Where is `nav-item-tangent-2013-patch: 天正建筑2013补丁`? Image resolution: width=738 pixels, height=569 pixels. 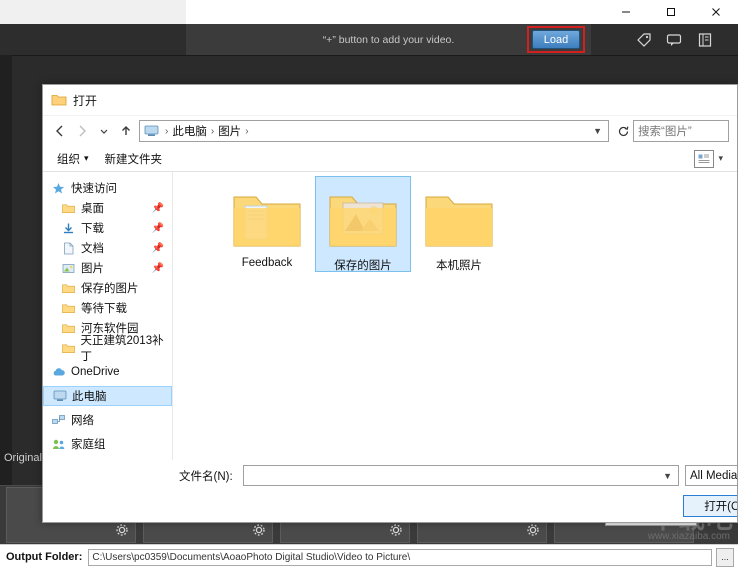 nav-item-tangent-2013-patch: 天正建筑2013补丁 is located at coordinates (107, 349).